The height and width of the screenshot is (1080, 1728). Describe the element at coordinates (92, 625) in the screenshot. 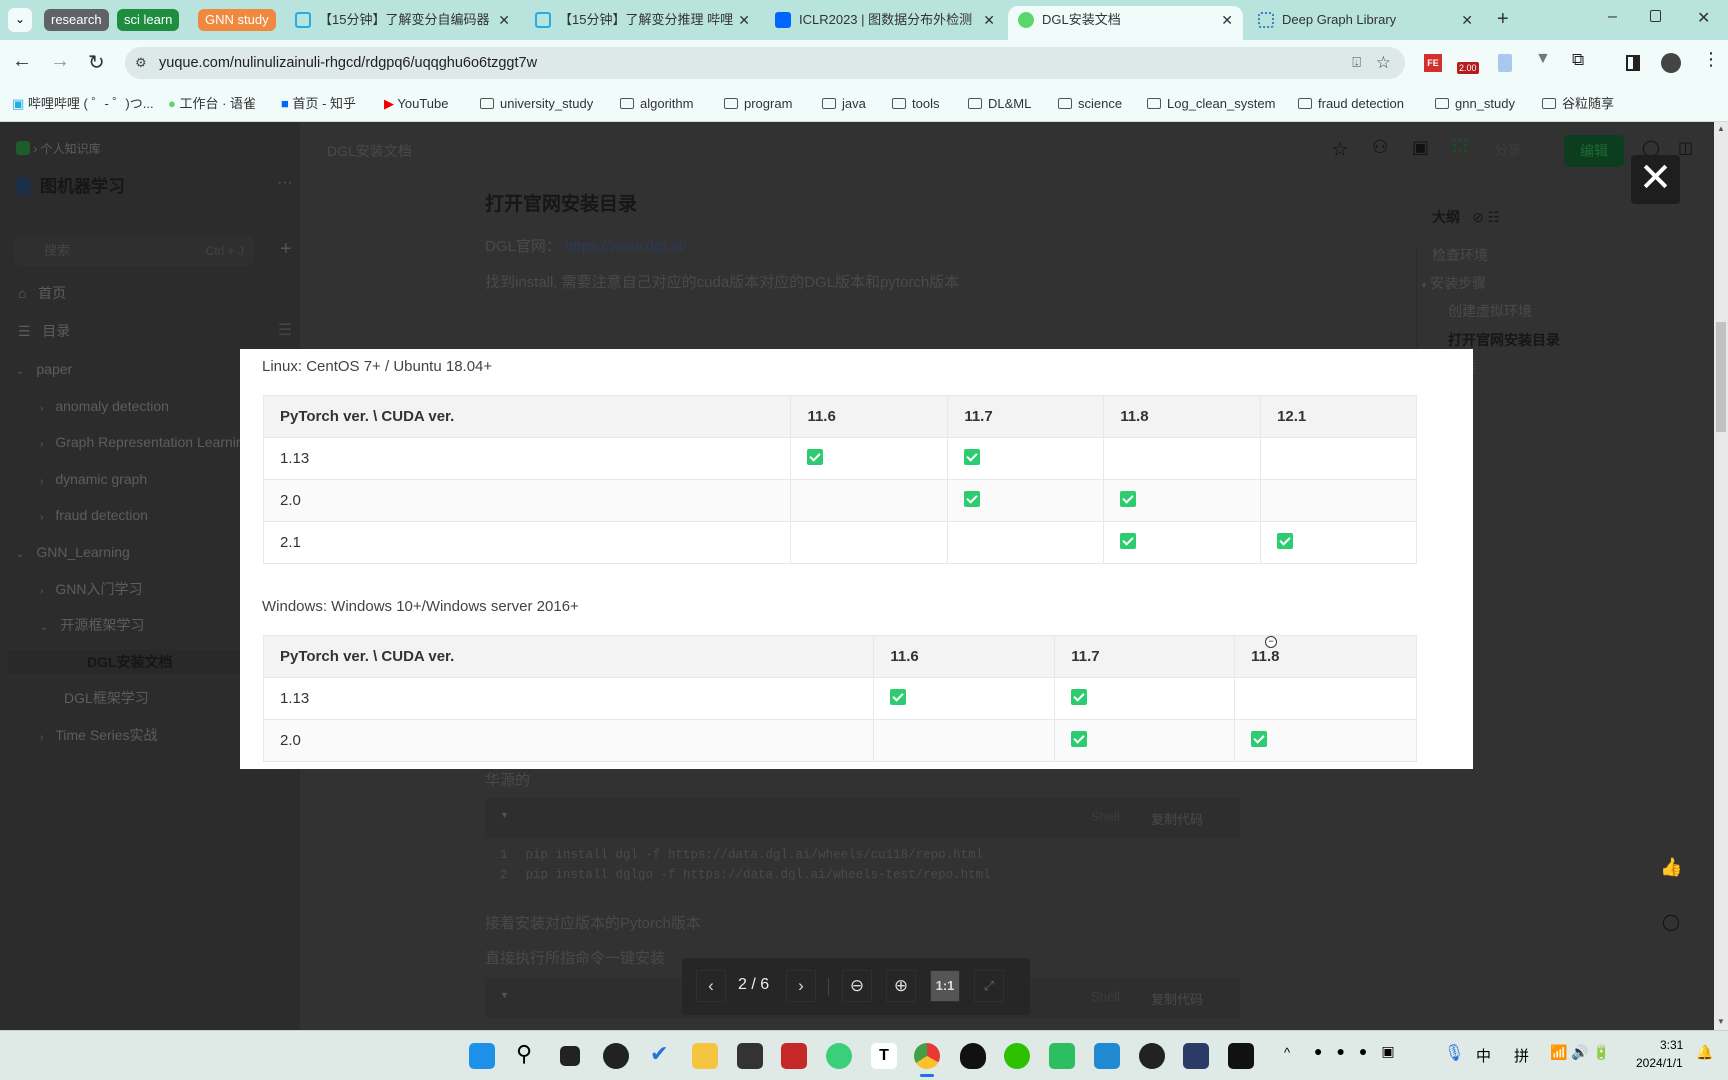

I see `sidebar-tree-item: ⌄ 开源框架学习` at that location.